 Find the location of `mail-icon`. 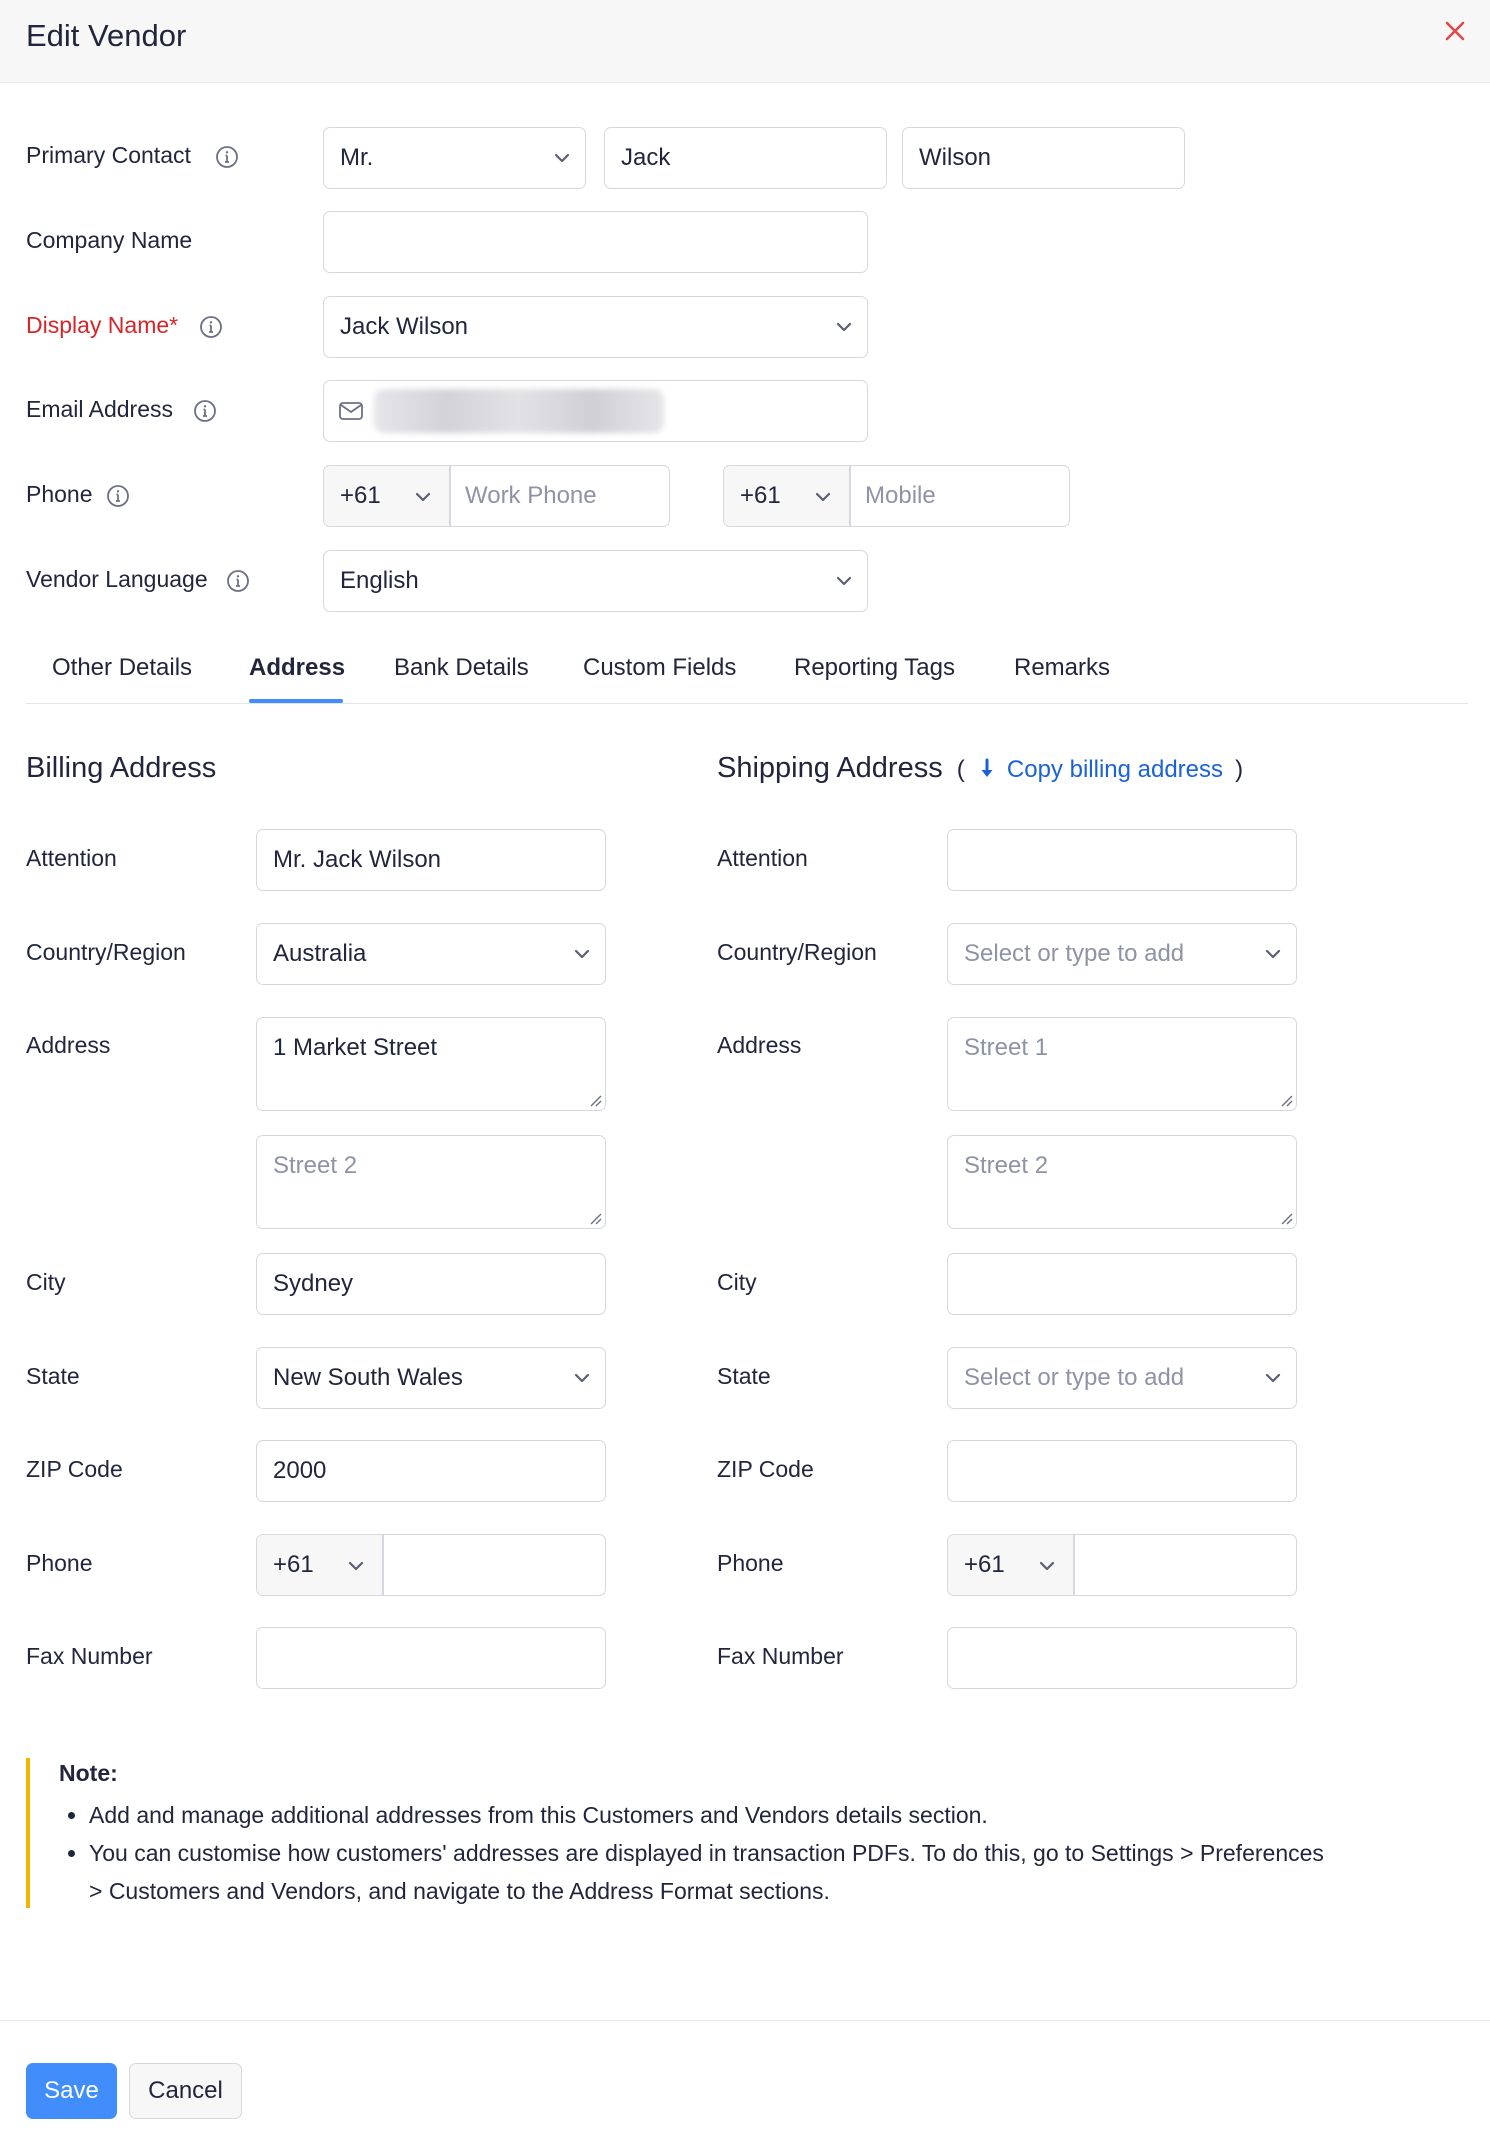

mail-icon is located at coordinates (351, 411).